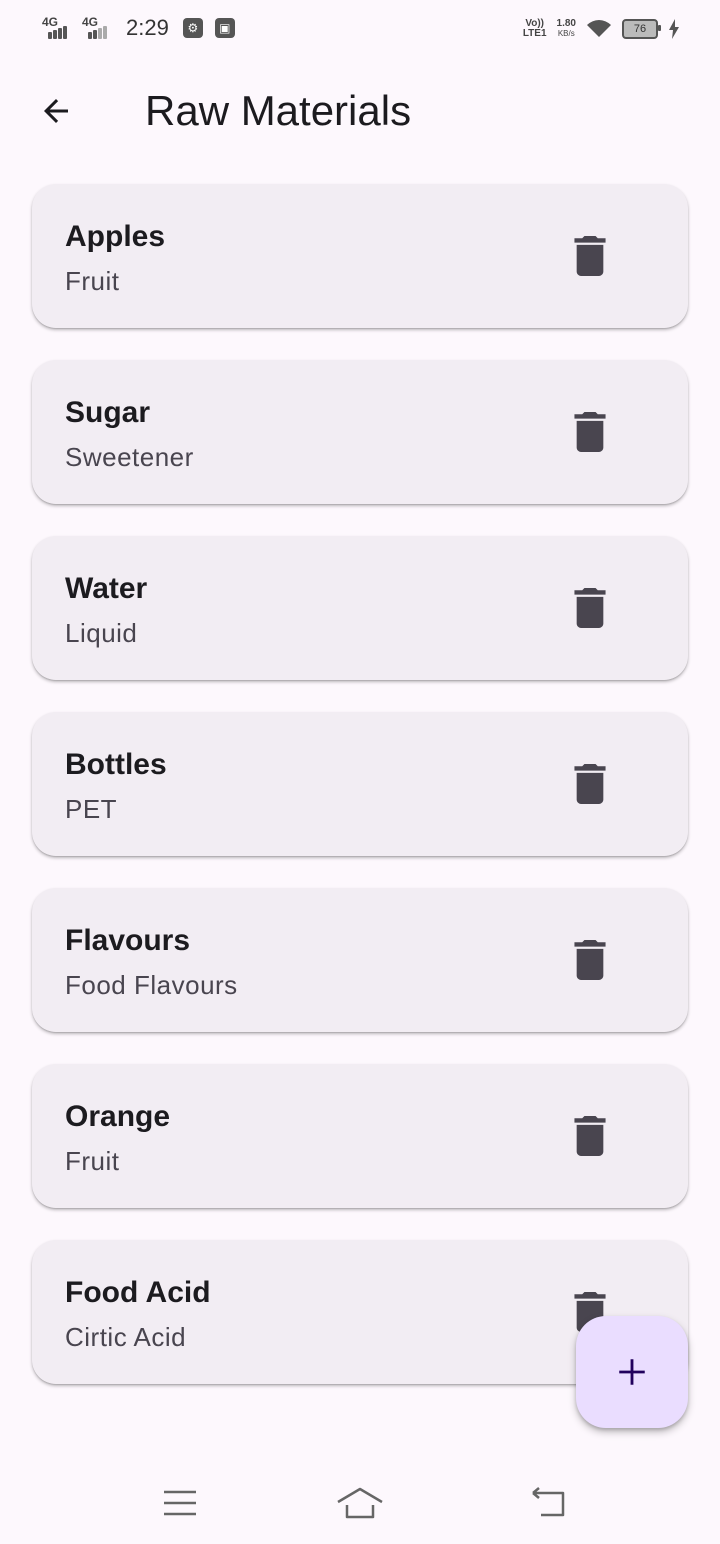  Describe the element at coordinates (147, 27) in the screenshot. I see `clock: 2:29` at that location.